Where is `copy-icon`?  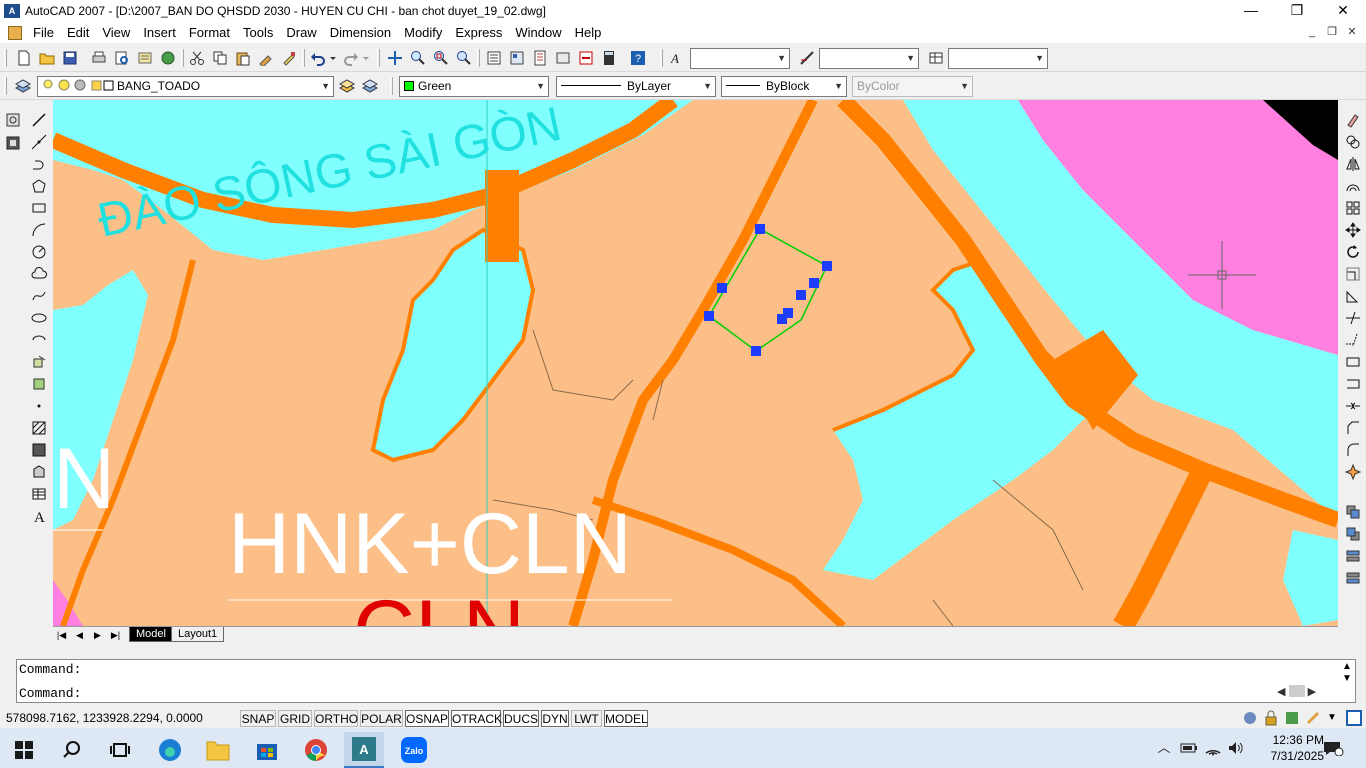 copy-icon is located at coordinates (220, 58).